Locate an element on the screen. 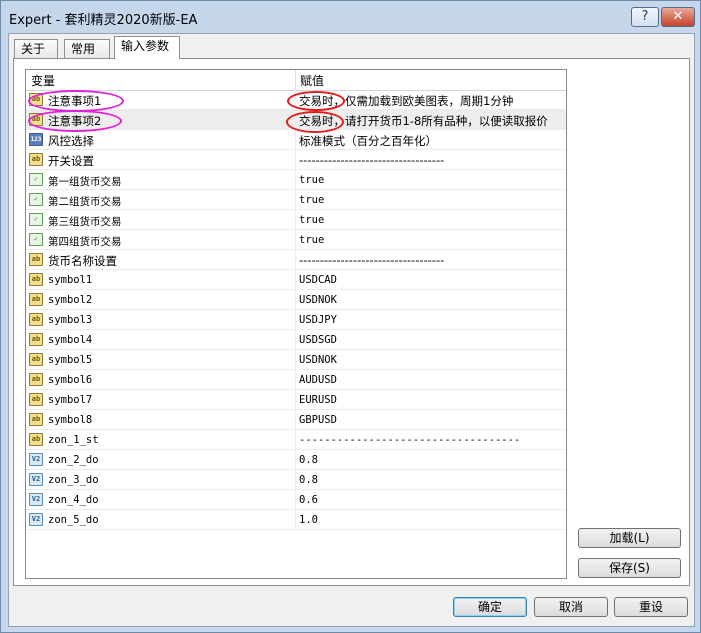 This screenshot has width=701, height=633. variable-name: 货币名称设置 is located at coordinates (82, 261).